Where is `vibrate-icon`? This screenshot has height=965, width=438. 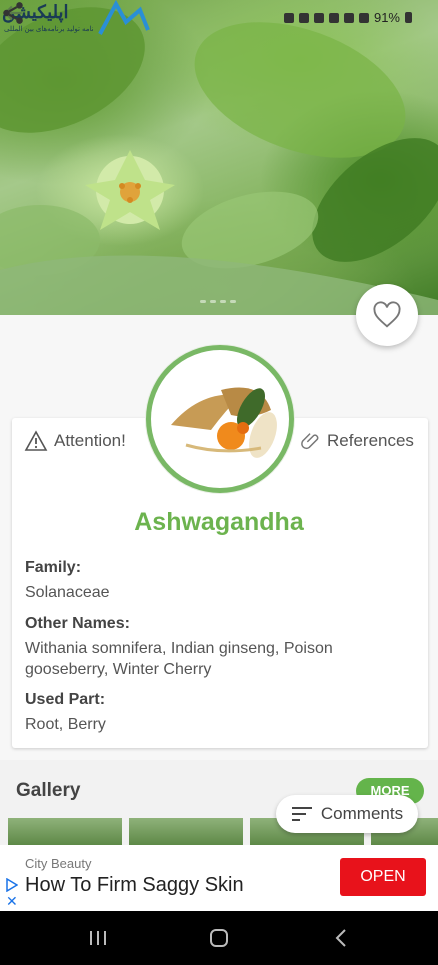
vibrate-icon is located at coordinates (318, 17).